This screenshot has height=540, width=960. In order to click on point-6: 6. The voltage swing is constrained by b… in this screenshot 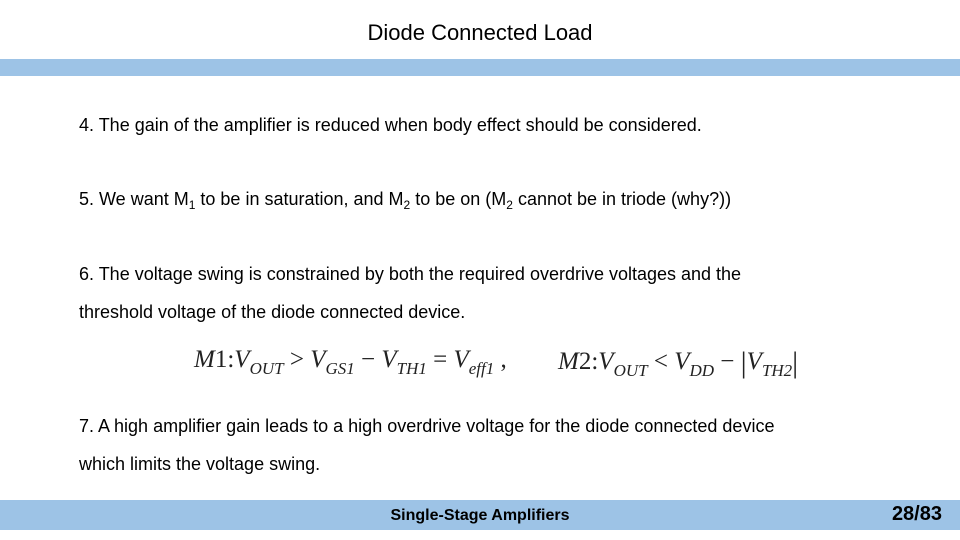, I will do `click(410, 293)`.